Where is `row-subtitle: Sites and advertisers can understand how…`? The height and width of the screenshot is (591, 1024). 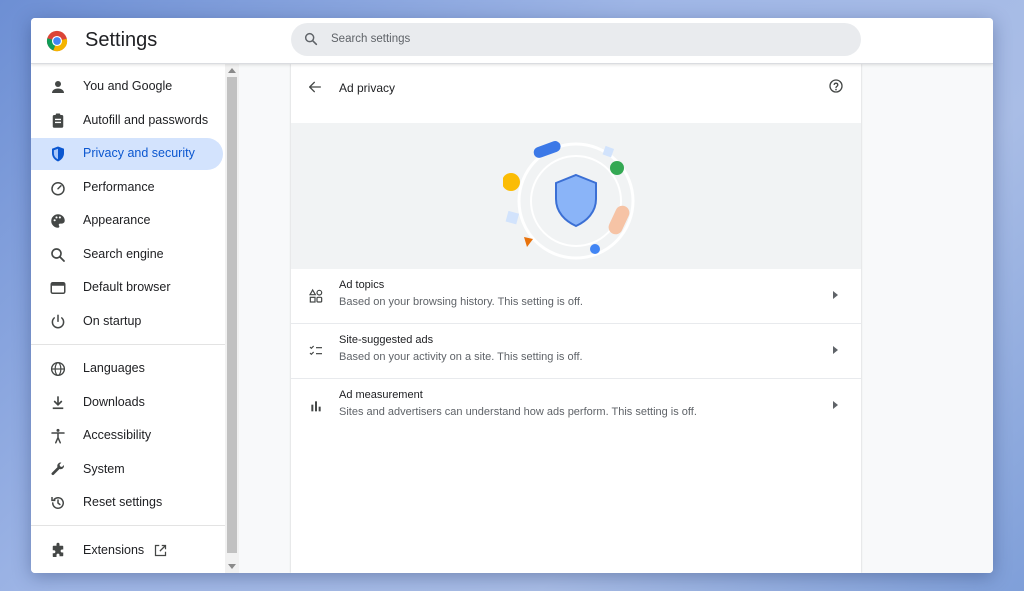 row-subtitle: Sites and advertisers can understand how… is located at coordinates (518, 412).